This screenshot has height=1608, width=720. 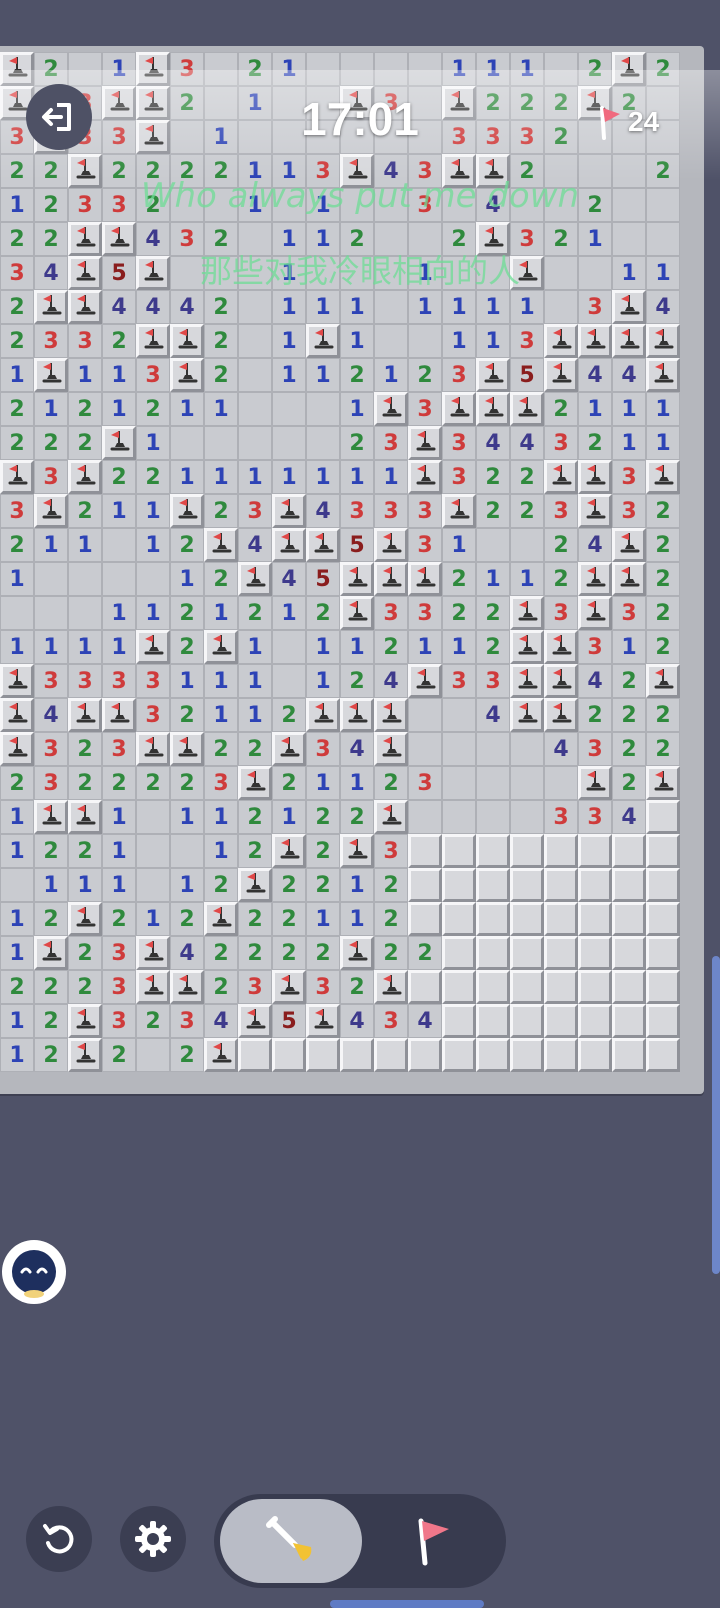 What do you see at coordinates (153, 1539) in the screenshot?
I see `settings-button` at bounding box center [153, 1539].